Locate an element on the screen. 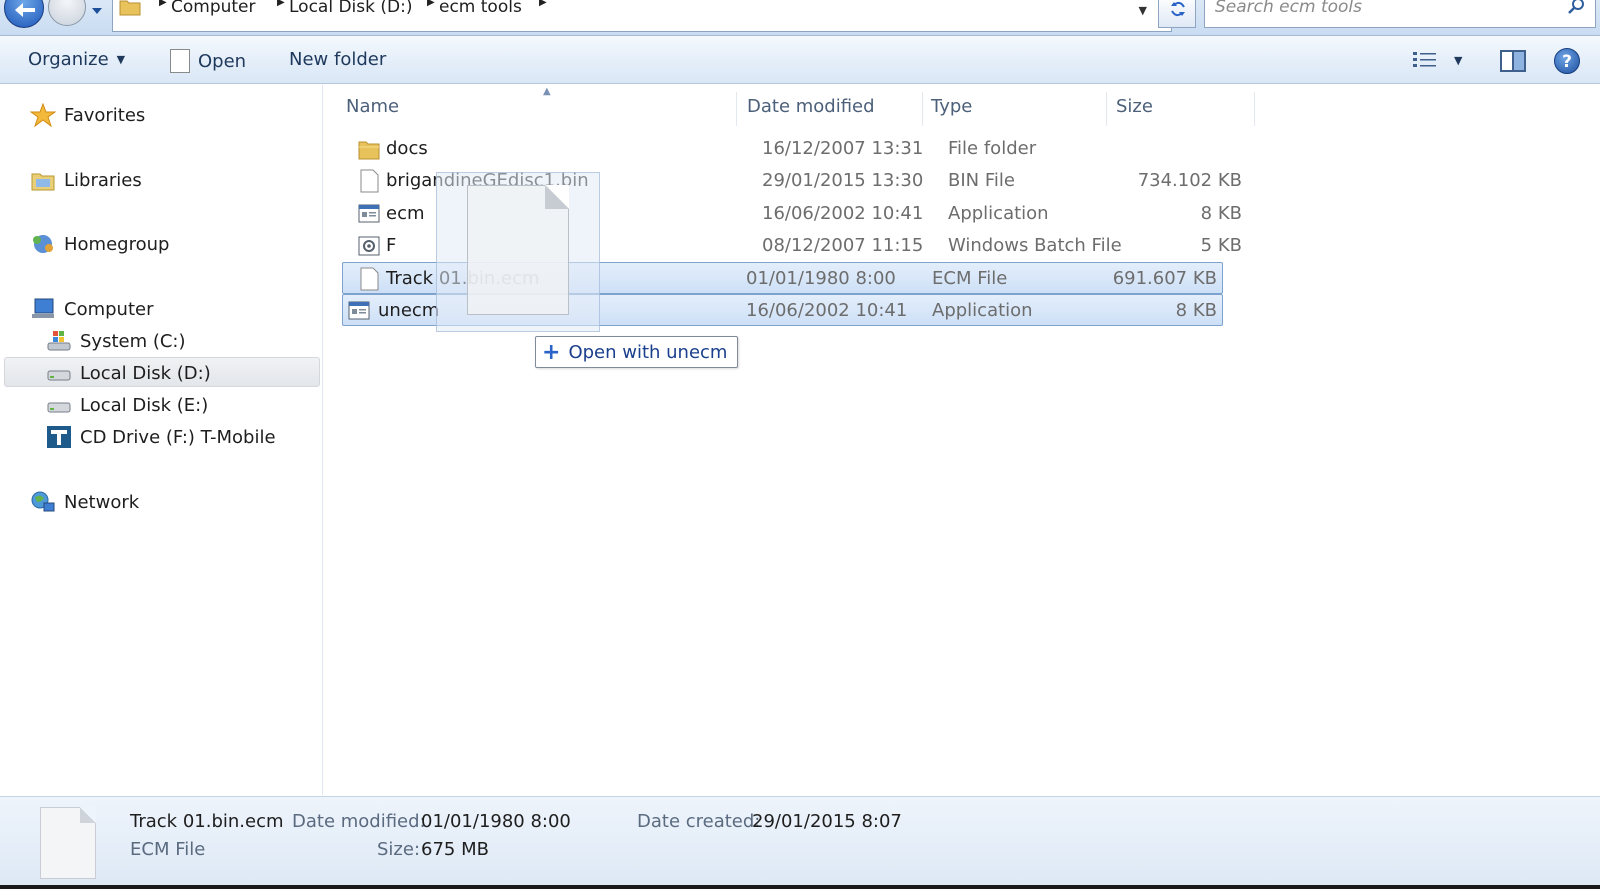  nav-label: Homegroup is located at coordinates (117, 244).